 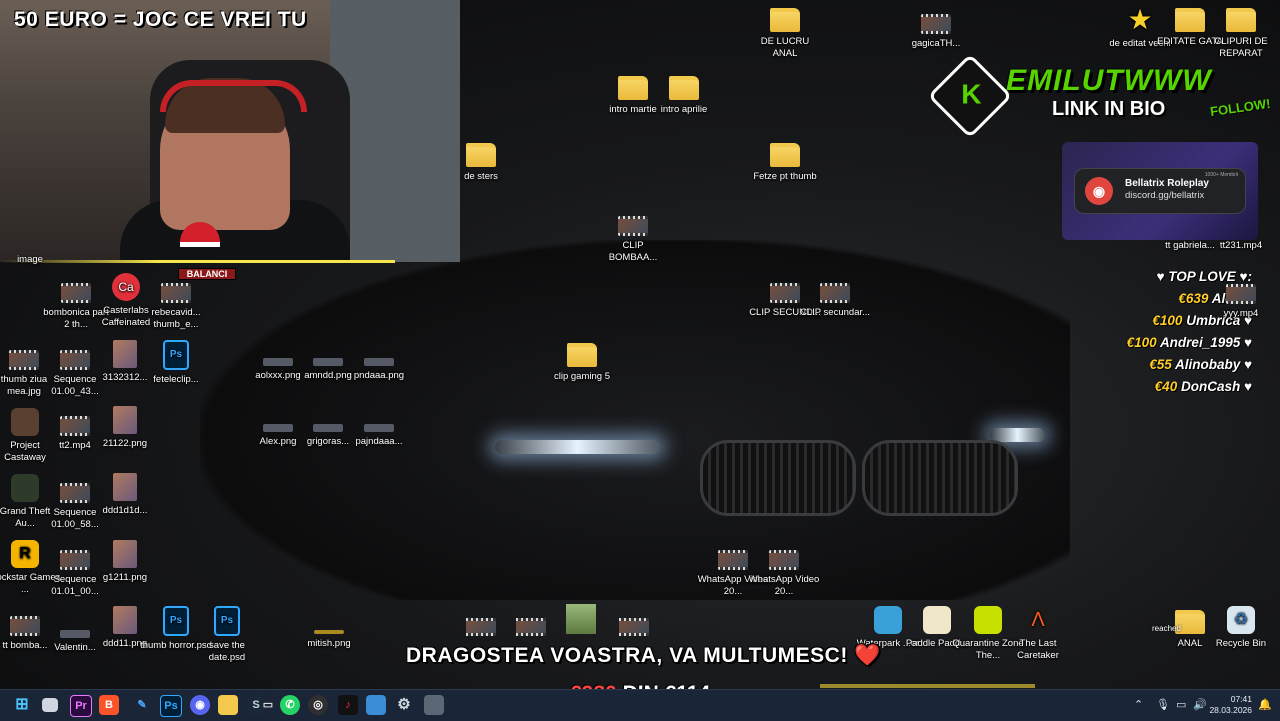 I want to click on desktop-icon-recycle-bin: ♻ Recycle Bin, so click(x=1241, y=628).